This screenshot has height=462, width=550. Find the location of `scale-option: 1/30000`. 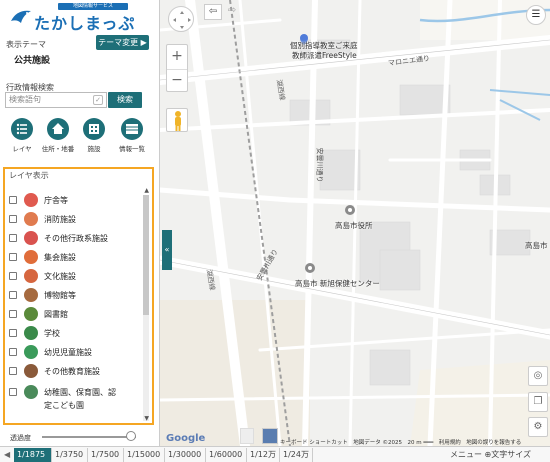

scale-option: 1/30000 is located at coordinates (185, 455).